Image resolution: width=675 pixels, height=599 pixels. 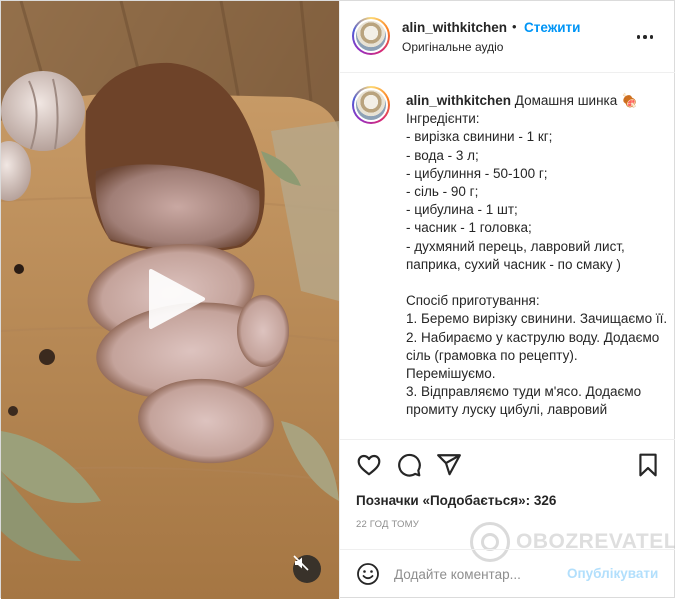 I want to click on author-username: alin_withkitchen, so click(x=454, y=27).